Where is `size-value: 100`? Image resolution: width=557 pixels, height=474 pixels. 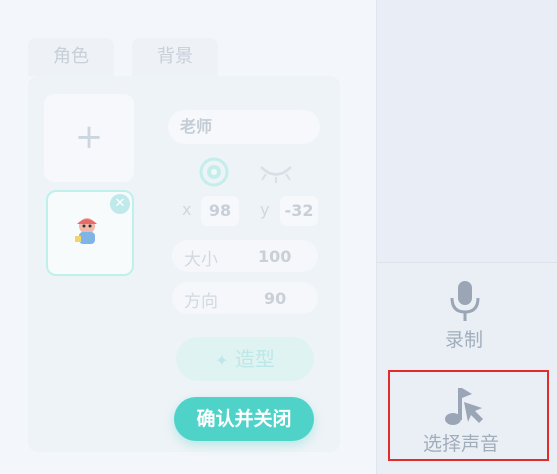 size-value: 100 is located at coordinates (275, 256).